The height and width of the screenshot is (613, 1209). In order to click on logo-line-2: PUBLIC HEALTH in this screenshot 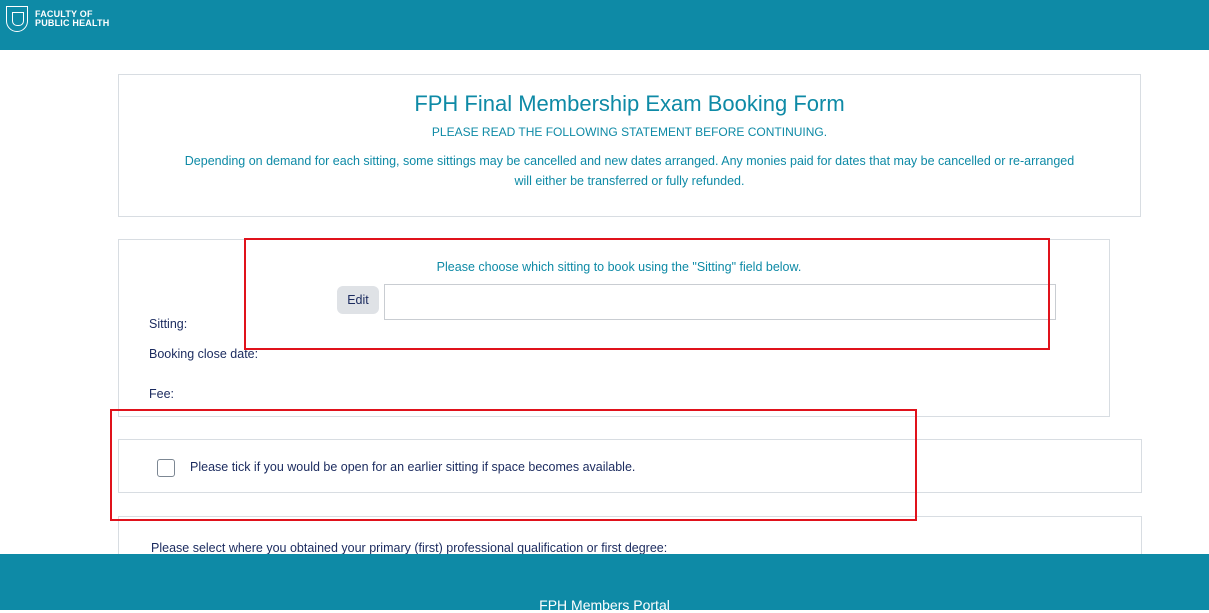, I will do `click(72, 23)`.